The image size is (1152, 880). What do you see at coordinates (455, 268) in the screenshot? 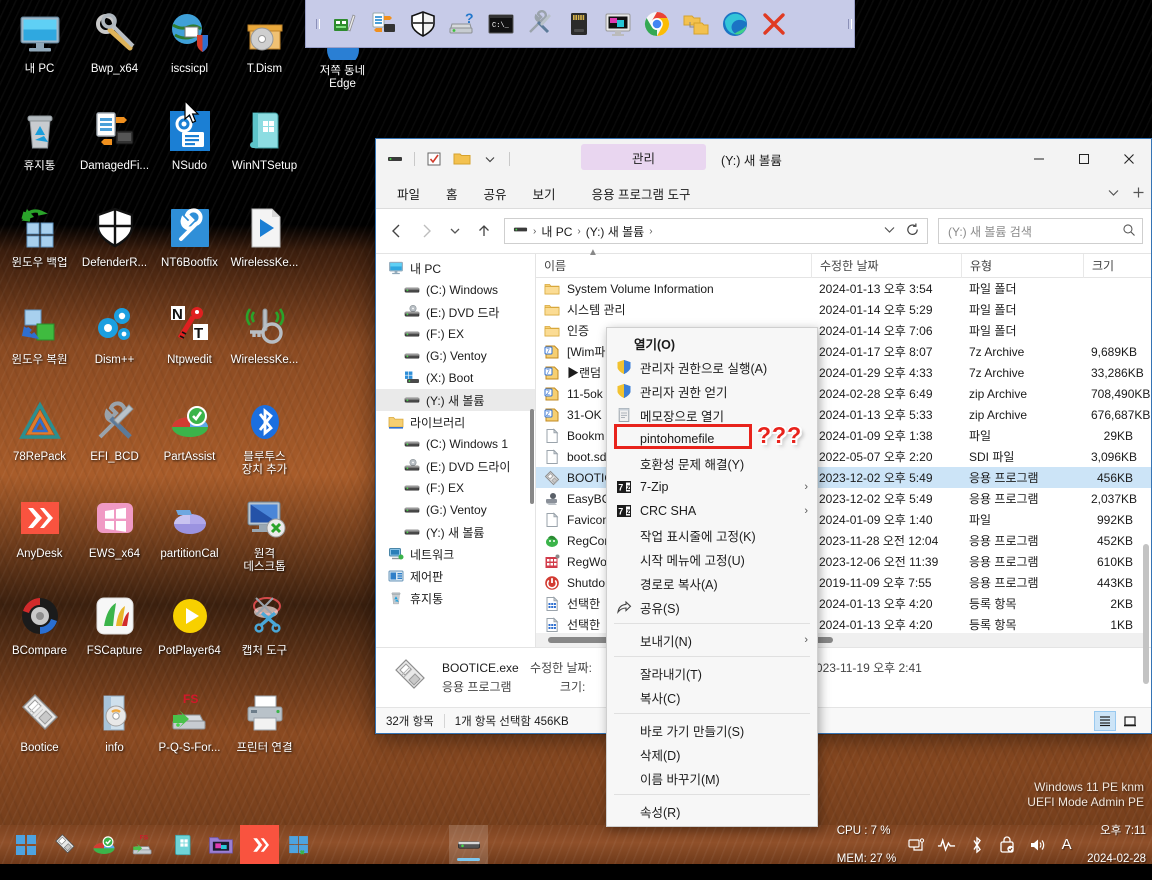
I see `nav-item-0: 내 PC` at bounding box center [455, 268].